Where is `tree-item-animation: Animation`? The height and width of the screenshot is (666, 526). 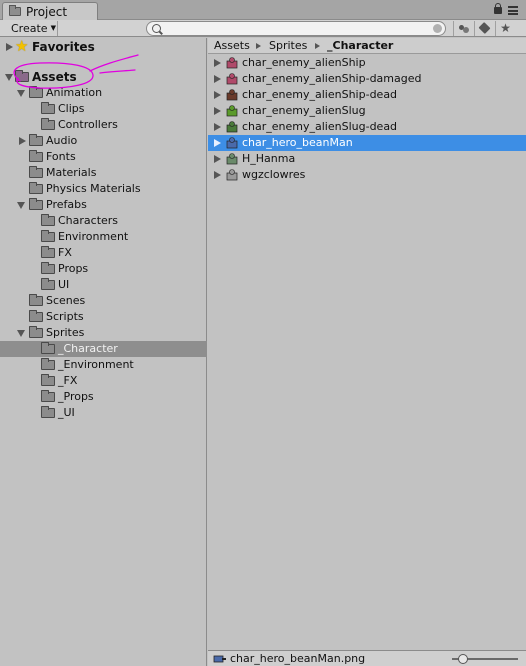 tree-item-animation: Animation is located at coordinates (103, 93).